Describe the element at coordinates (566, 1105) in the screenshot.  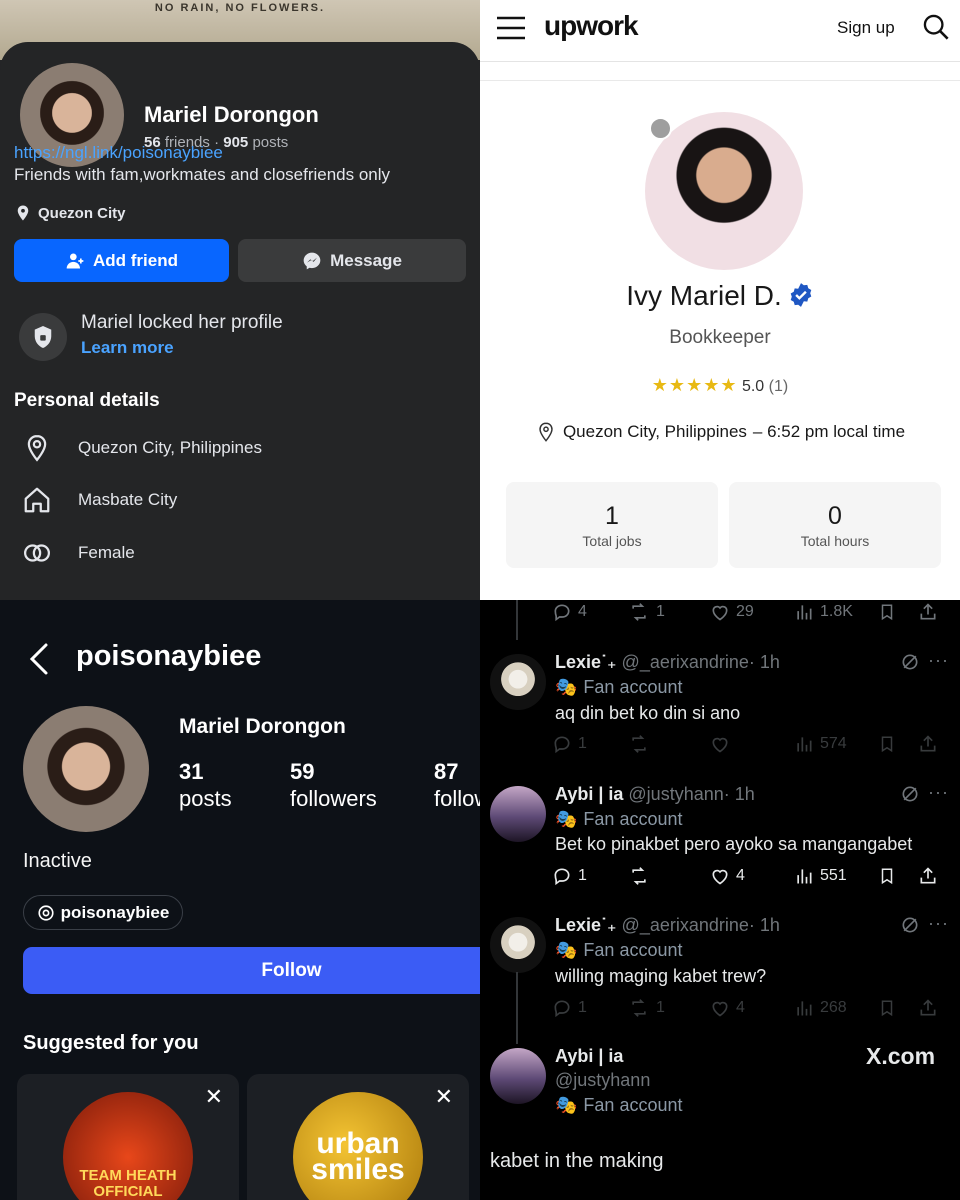
I see `mask-icon: 🎭` at that location.